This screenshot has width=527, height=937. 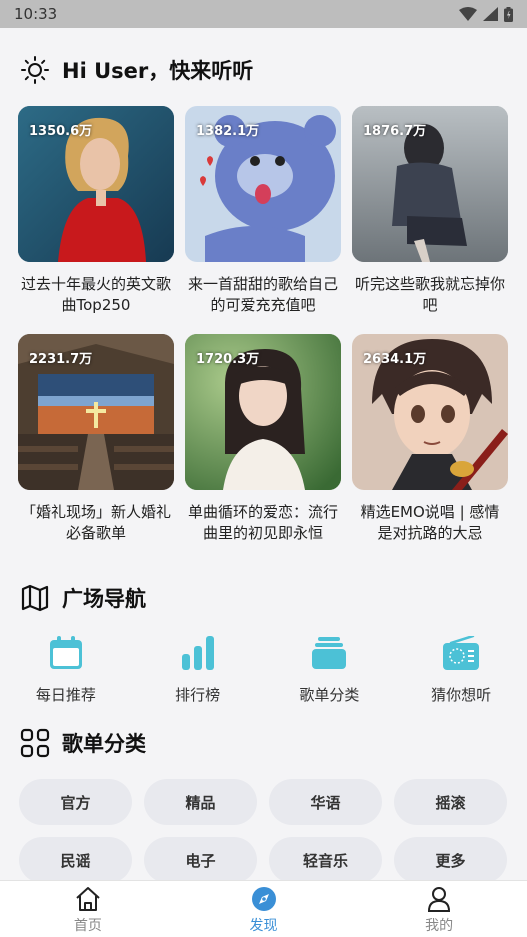 What do you see at coordinates (468, 14) in the screenshot?
I see `wifi-icon` at bounding box center [468, 14].